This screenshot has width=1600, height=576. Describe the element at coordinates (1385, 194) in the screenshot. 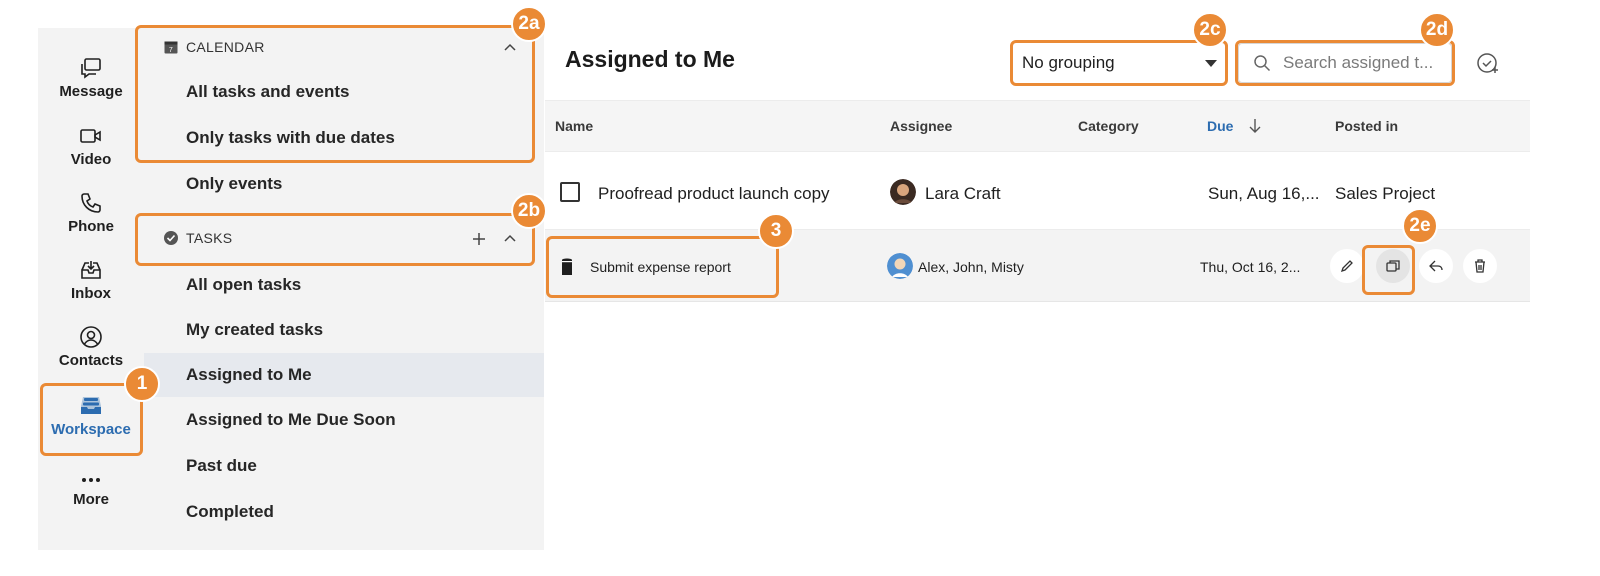

I see `task-posted-in: Sales Project` at that location.